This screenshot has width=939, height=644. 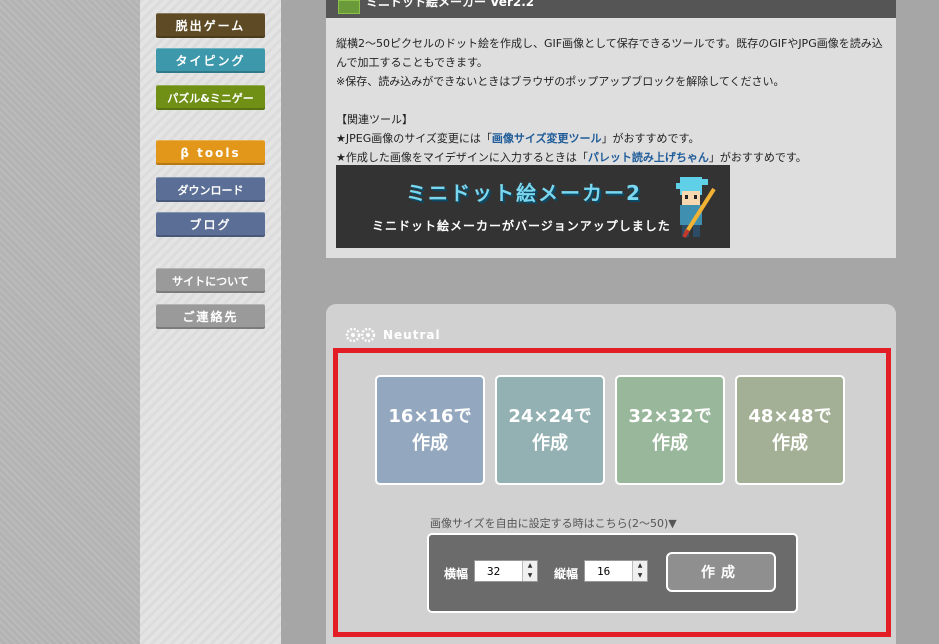 I want to click on sidebar-item-contact: ご連絡先, so click(x=210, y=316).